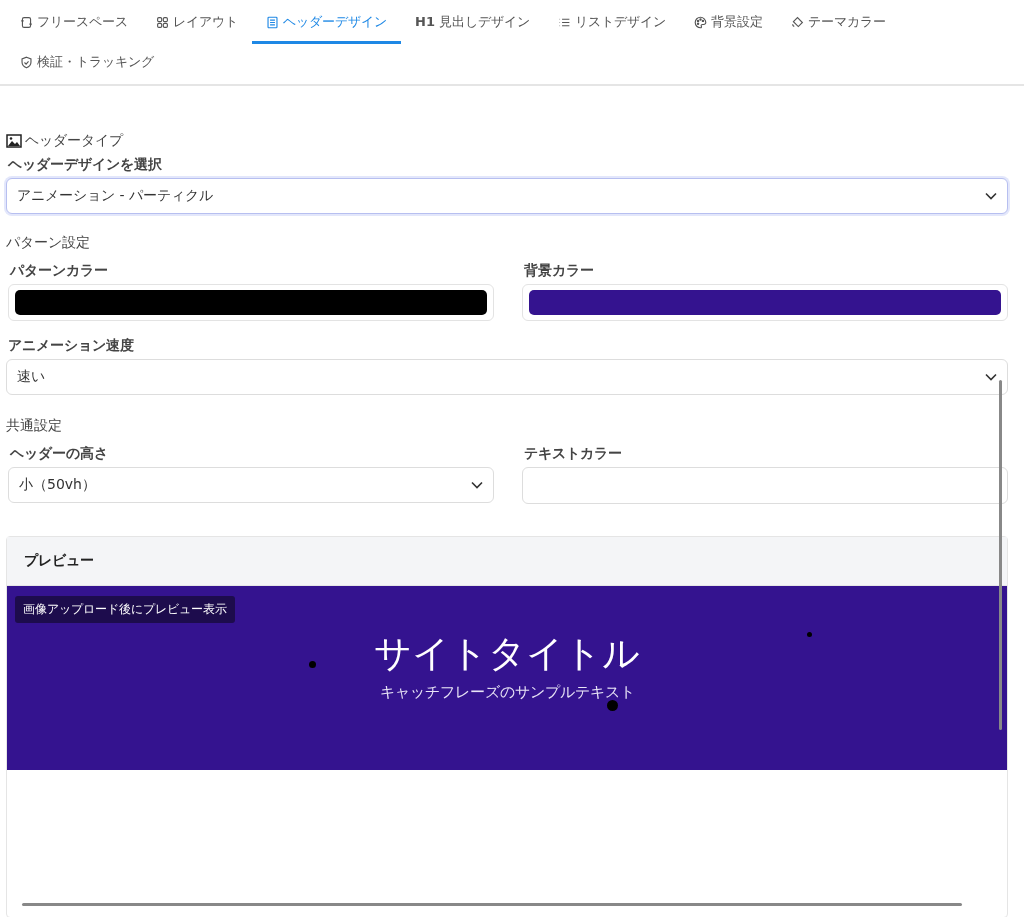 Image resolution: width=1024 pixels, height=917 pixels. I want to click on notice-label: 画像アップロード後にプレビュー表示, so click(125, 609).